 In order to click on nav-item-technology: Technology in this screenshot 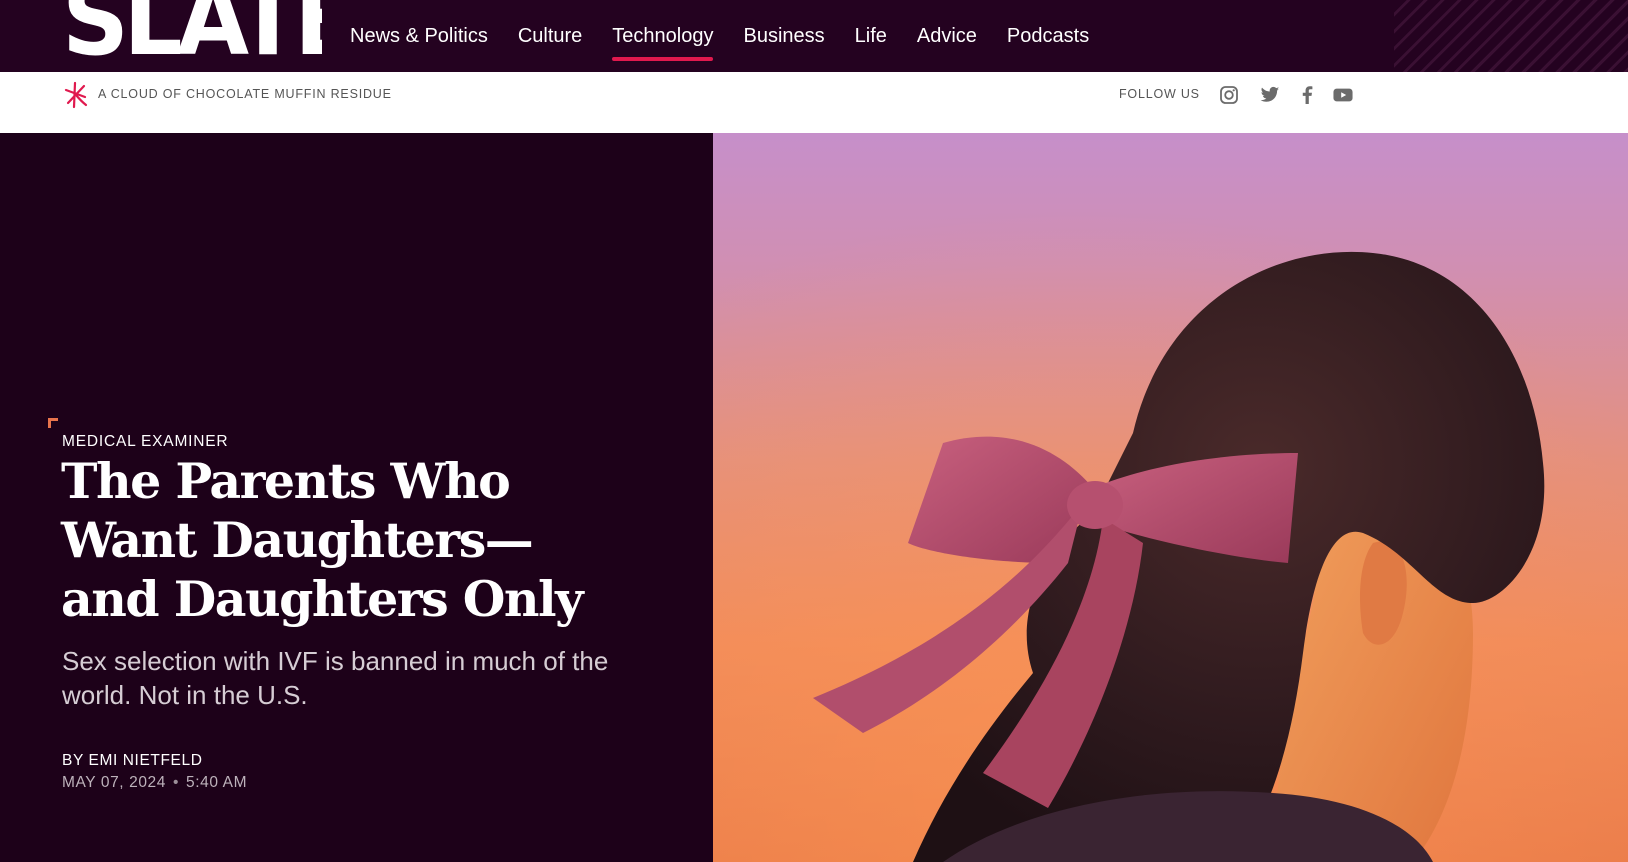, I will do `click(663, 43)`.